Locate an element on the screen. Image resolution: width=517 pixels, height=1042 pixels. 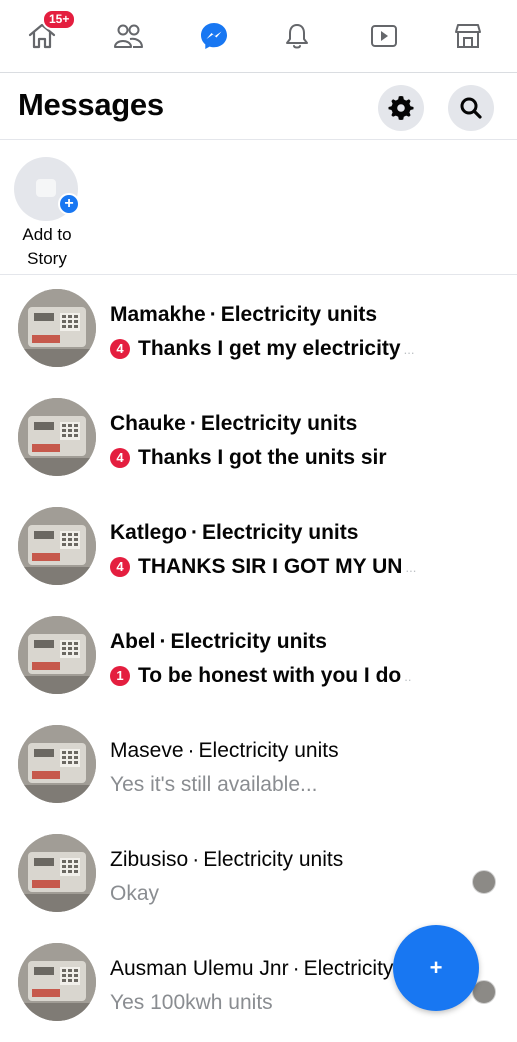
message-preview-row: 4 Thanks I got the units sir is located at coordinates (248, 458).